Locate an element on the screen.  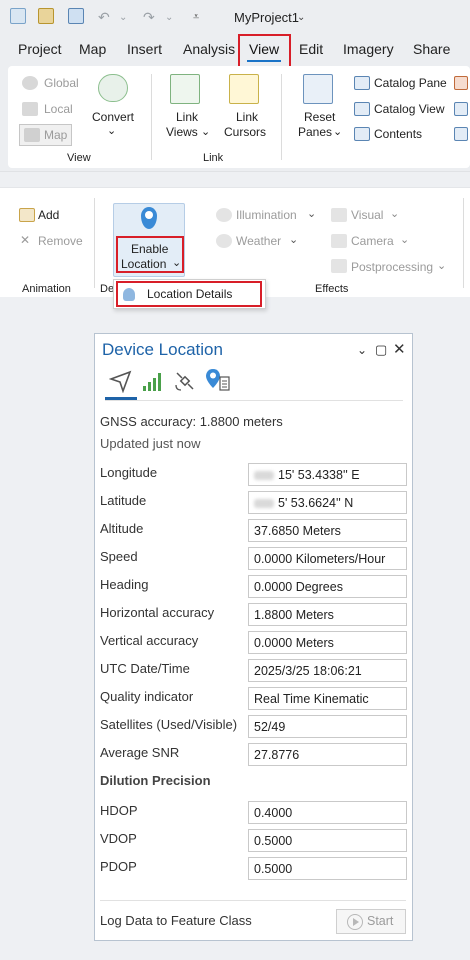
link-cursors-label-1: Link is located at coordinates (247, 117).